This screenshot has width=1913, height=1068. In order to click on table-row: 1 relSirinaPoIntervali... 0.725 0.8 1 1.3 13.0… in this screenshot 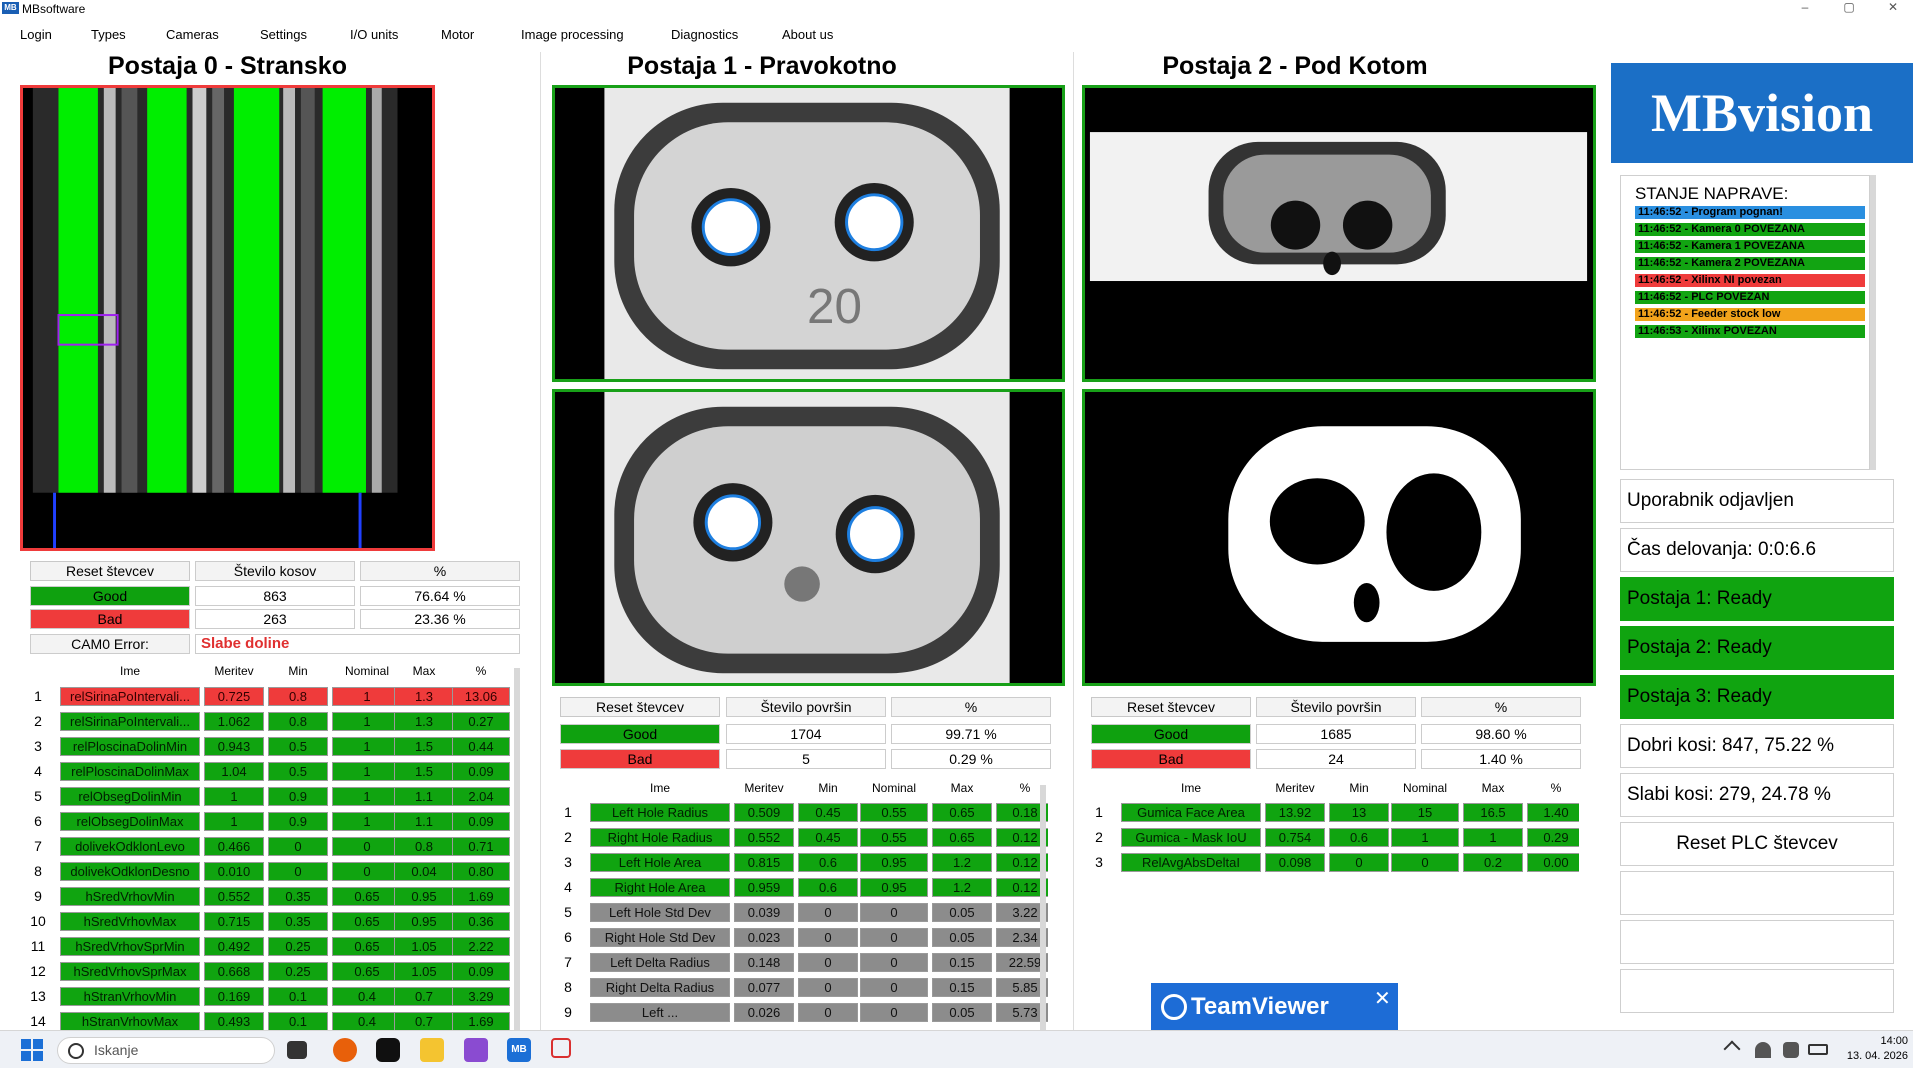, I will do `click(277, 699)`.